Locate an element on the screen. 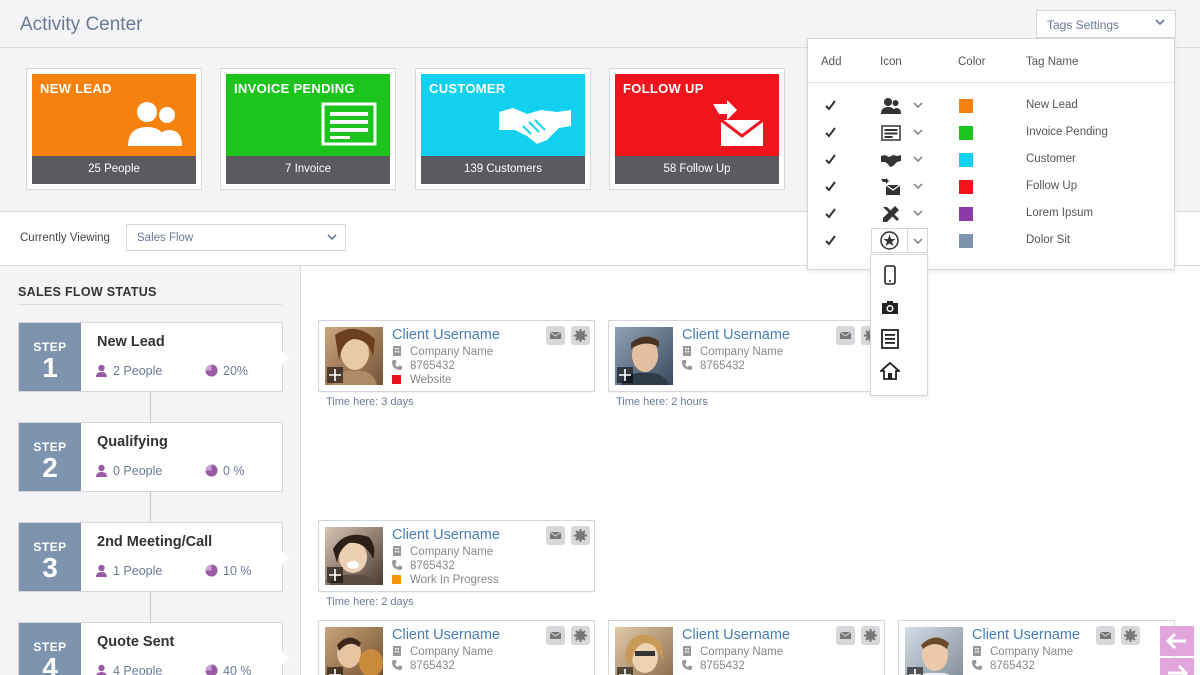 The width and height of the screenshot is (1200, 675). col-header-icon: Icon is located at coordinates (891, 62).